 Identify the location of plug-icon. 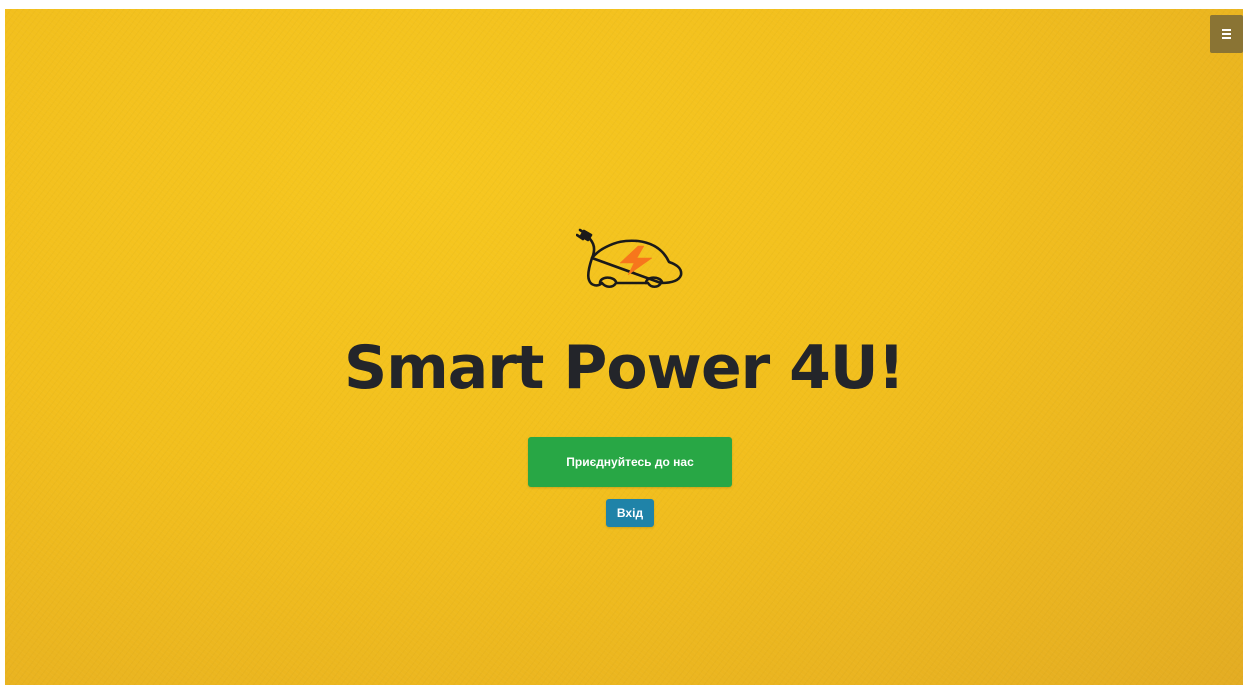
(586, 244).